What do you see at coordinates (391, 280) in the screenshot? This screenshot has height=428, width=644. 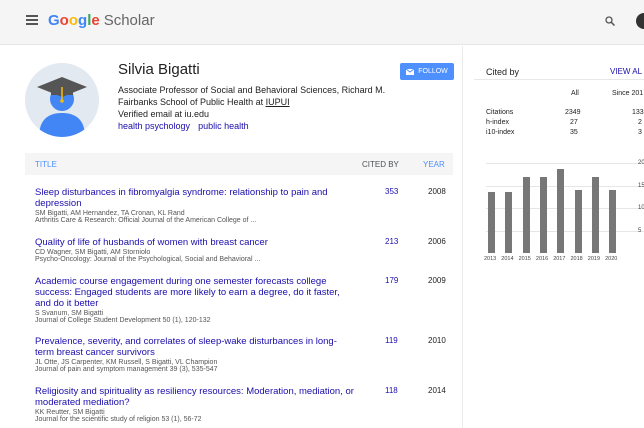 I see `cited-by-count: 179` at bounding box center [391, 280].